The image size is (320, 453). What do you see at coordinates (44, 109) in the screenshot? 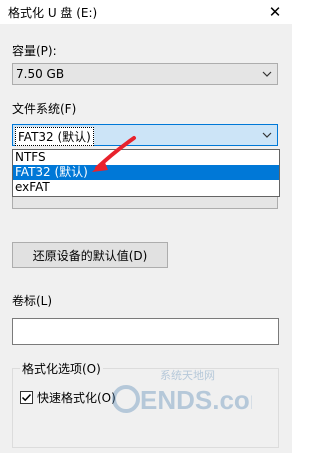
I see `filesystem-label: 文件系统(F)` at bounding box center [44, 109].